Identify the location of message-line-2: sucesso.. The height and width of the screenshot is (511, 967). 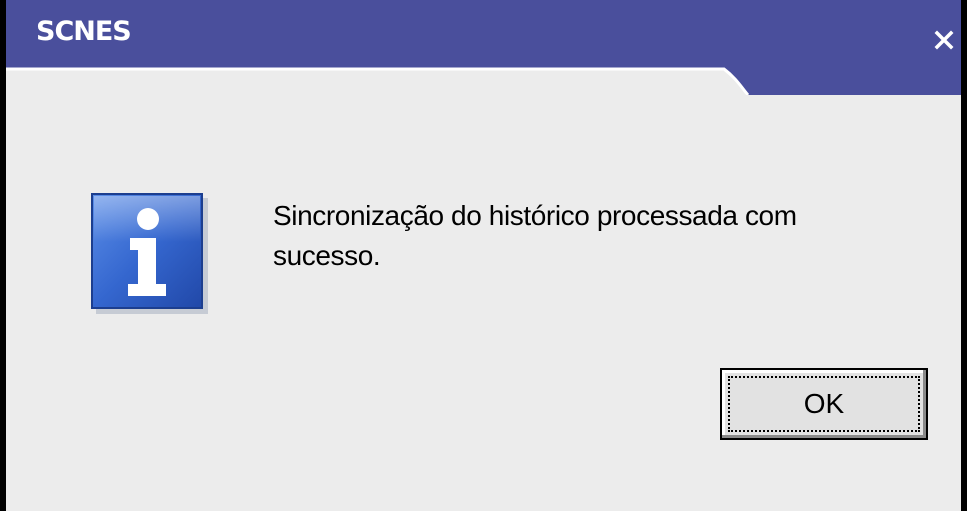
(327, 255).